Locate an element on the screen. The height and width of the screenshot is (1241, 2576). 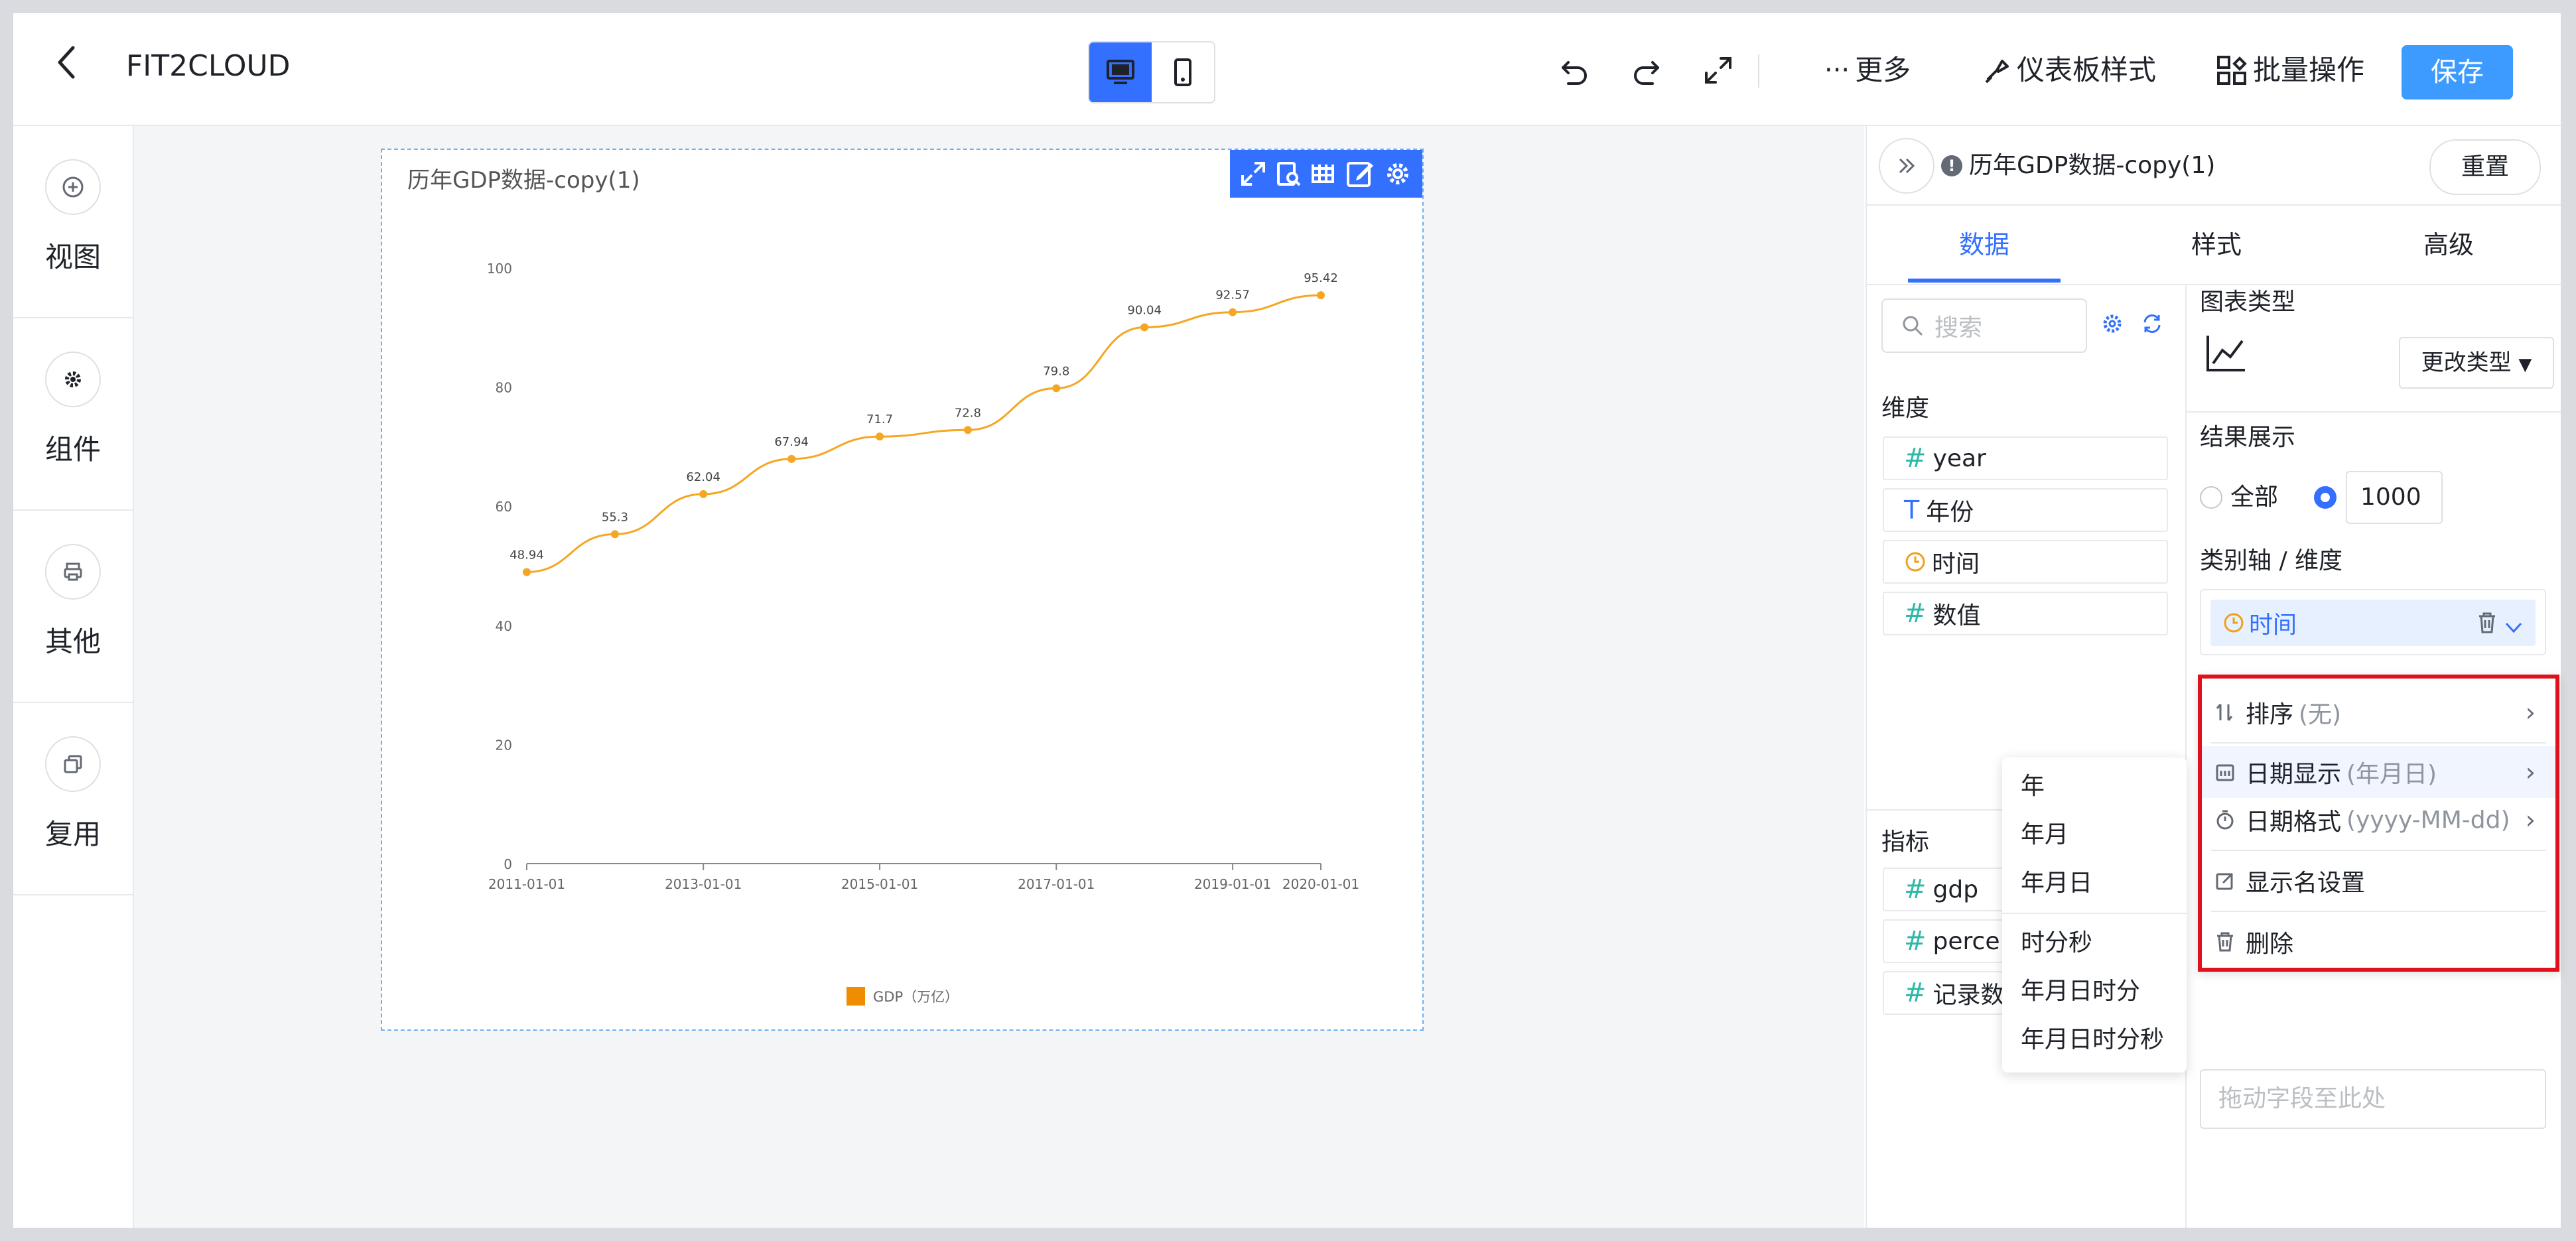
menu-item-label: 排序 is located at coordinates (2270, 714).